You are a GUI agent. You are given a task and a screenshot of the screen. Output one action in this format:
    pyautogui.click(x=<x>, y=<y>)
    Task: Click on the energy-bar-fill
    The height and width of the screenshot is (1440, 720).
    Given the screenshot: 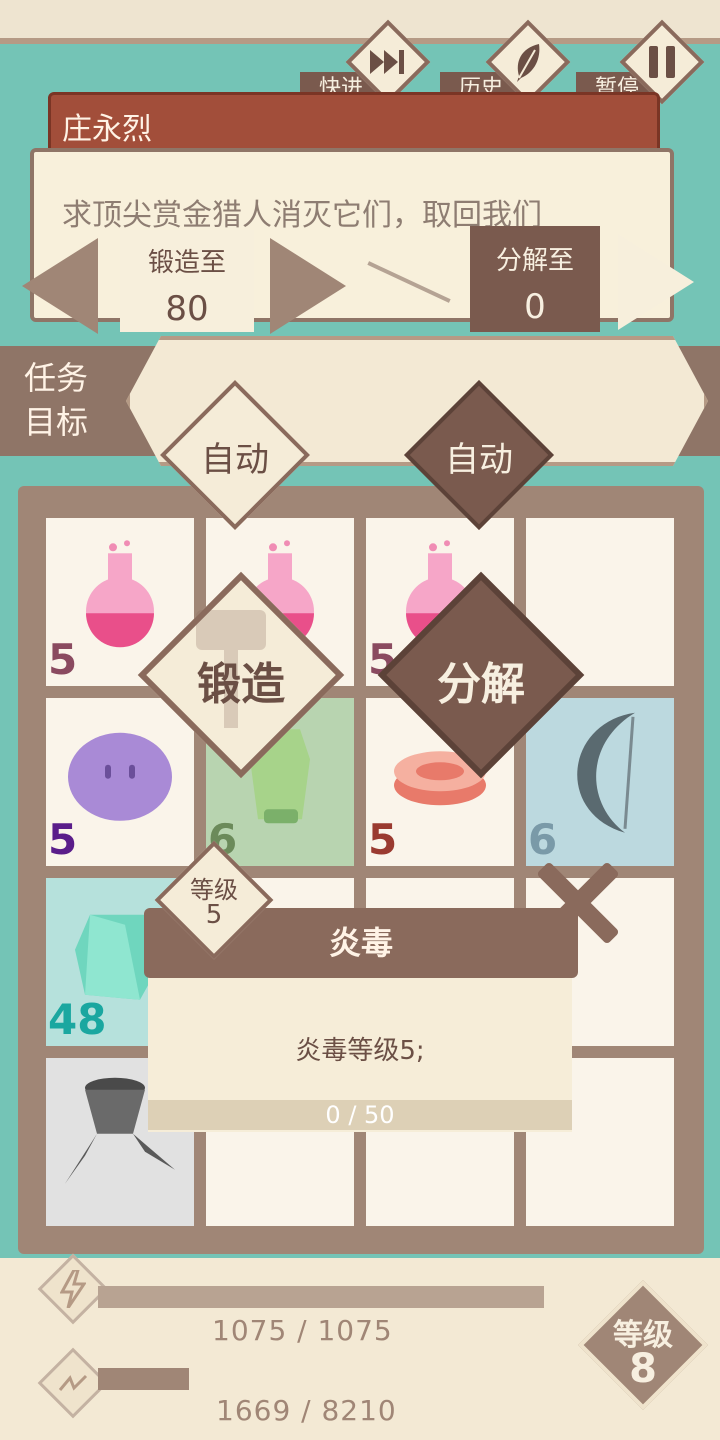 What is the action you would take?
    pyautogui.click(x=321, y=1297)
    